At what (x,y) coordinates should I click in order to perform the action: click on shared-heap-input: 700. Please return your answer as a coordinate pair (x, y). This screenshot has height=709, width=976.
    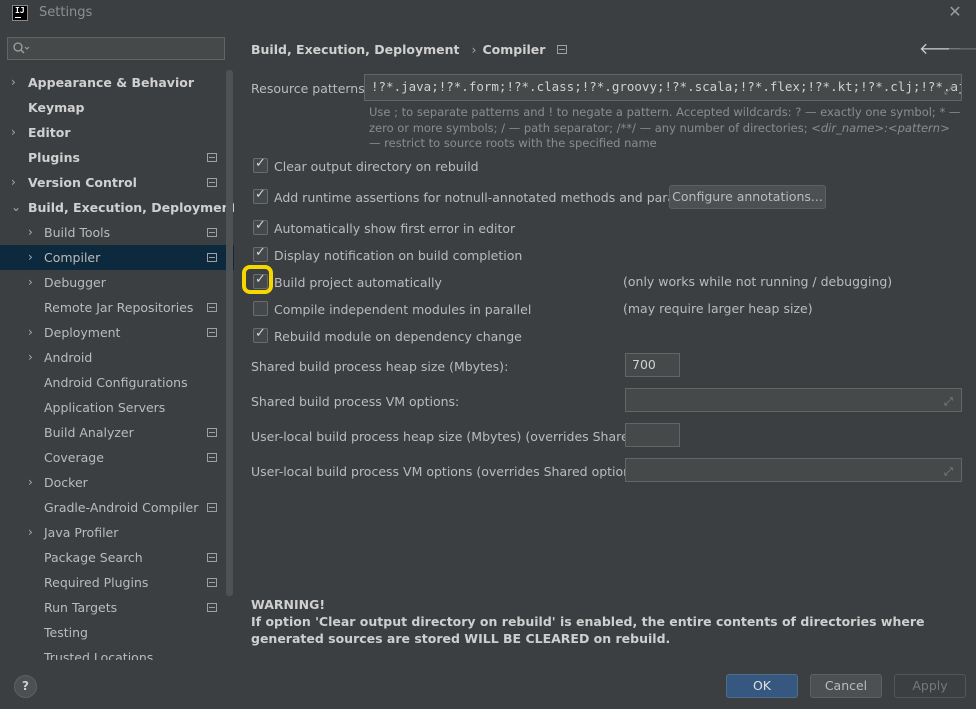
    Looking at the image, I should click on (652, 365).